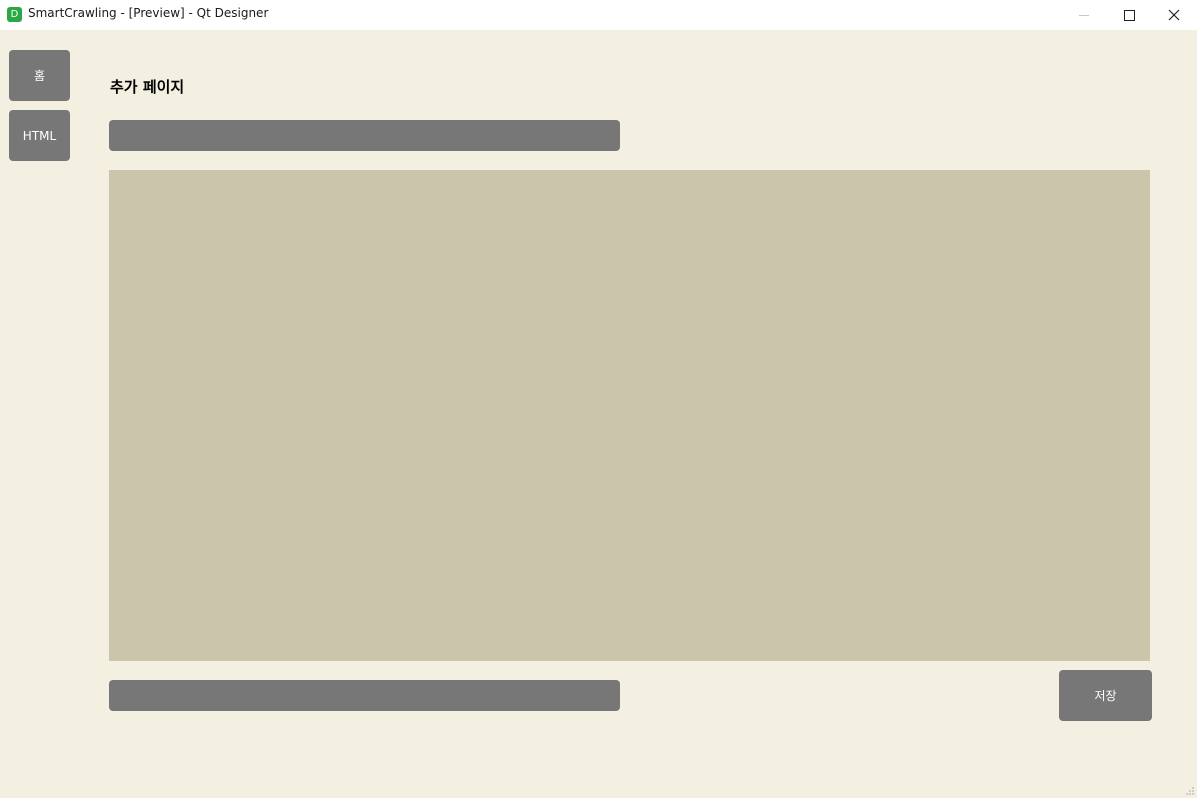  I want to click on qt-designer-app-icon: D, so click(14, 14).